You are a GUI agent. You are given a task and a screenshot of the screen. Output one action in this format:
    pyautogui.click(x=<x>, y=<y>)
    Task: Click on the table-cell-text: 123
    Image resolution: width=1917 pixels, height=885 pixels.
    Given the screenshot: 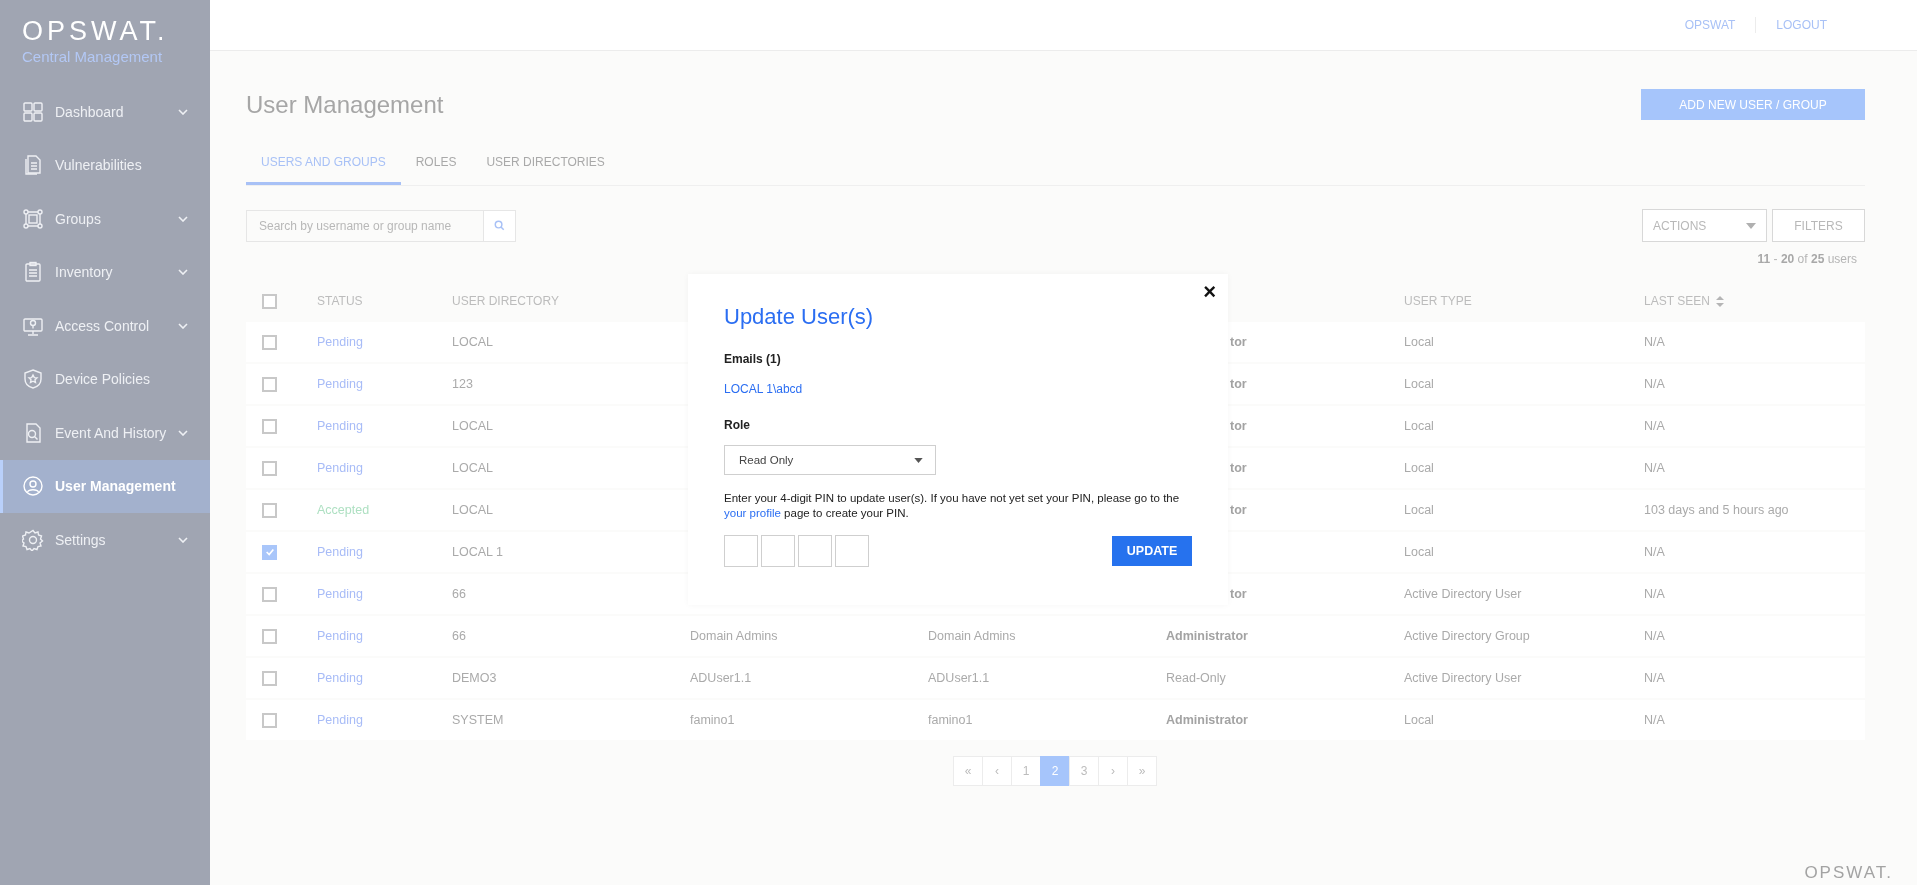 What is the action you would take?
    pyautogui.click(x=463, y=384)
    